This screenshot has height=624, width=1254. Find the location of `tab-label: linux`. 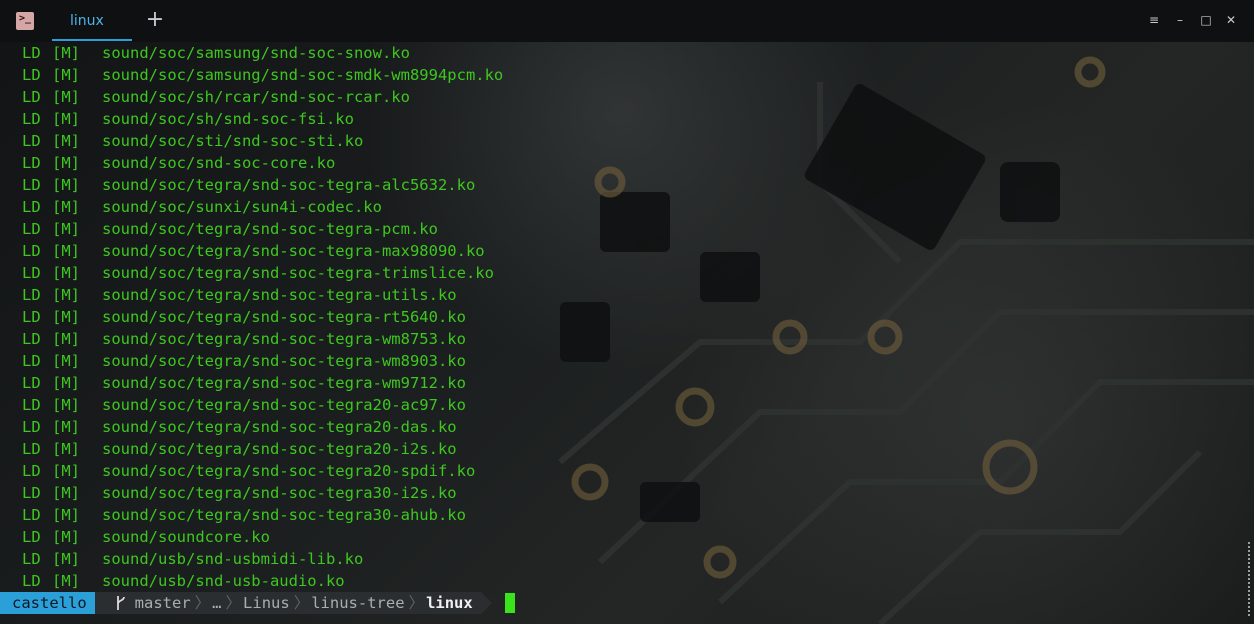

tab-label: linux is located at coordinates (87, 21).